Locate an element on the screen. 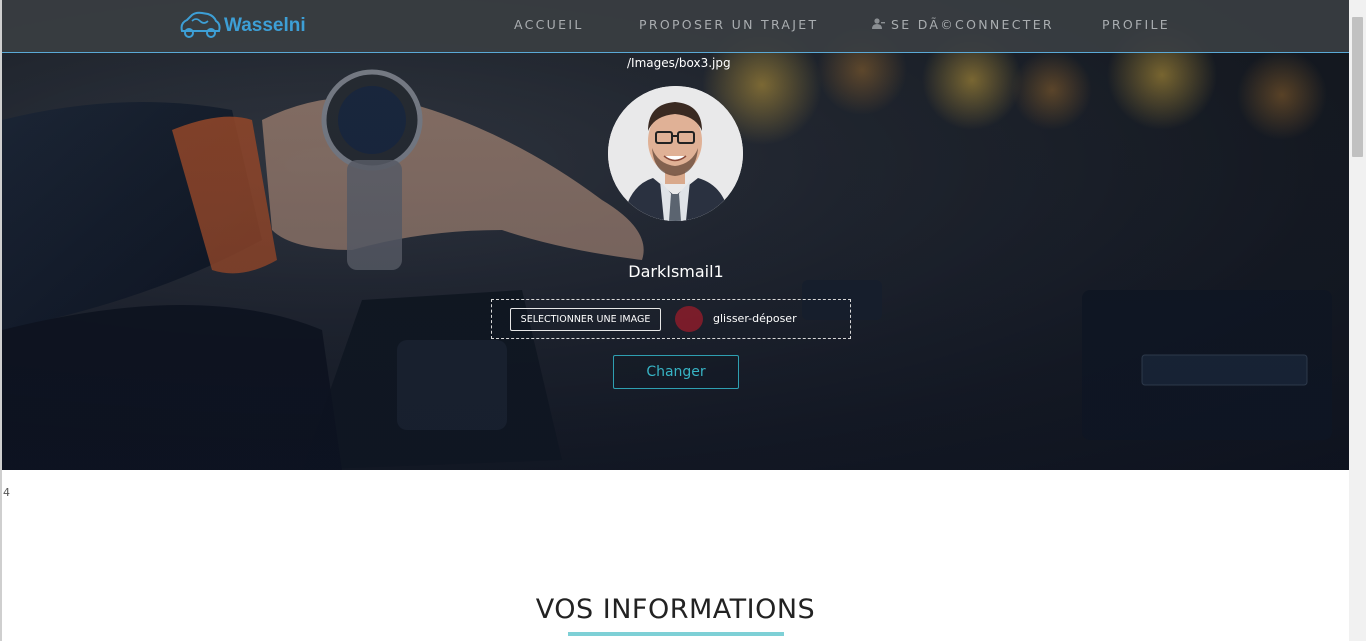 Image resolution: width=1366 pixels, height=641 pixels. page-scrollbar is located at coordinates (1357, 320).